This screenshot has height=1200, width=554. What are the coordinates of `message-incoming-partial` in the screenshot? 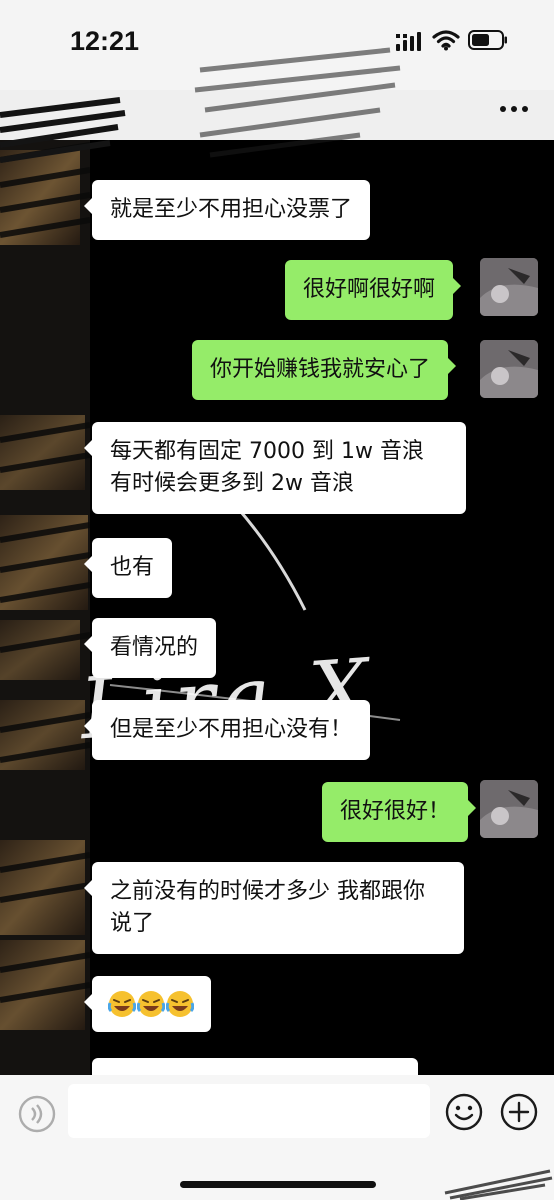 It's located at (255, 1066).